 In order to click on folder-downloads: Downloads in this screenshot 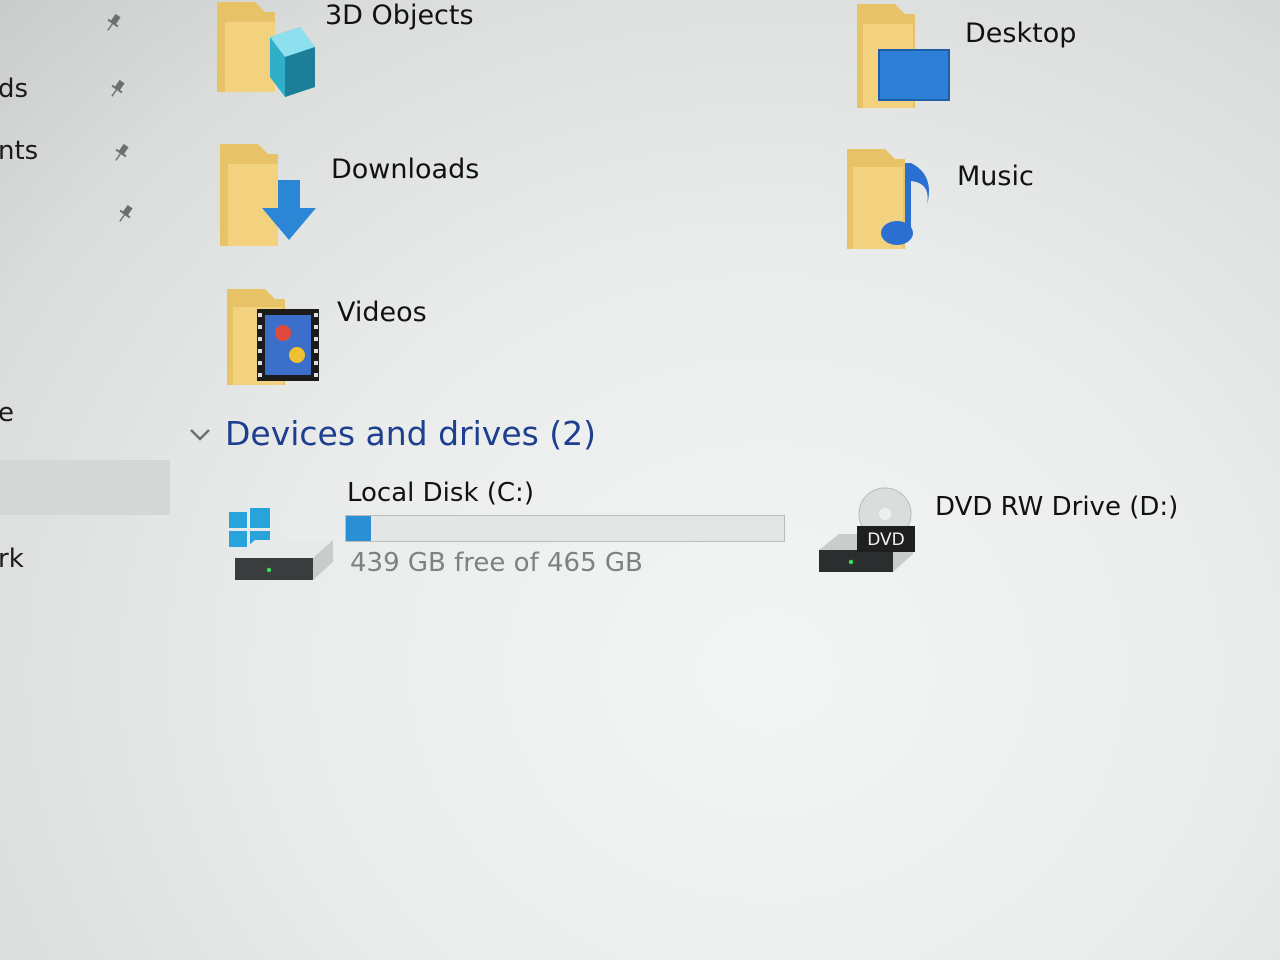, I will do `click(488, 200)`.